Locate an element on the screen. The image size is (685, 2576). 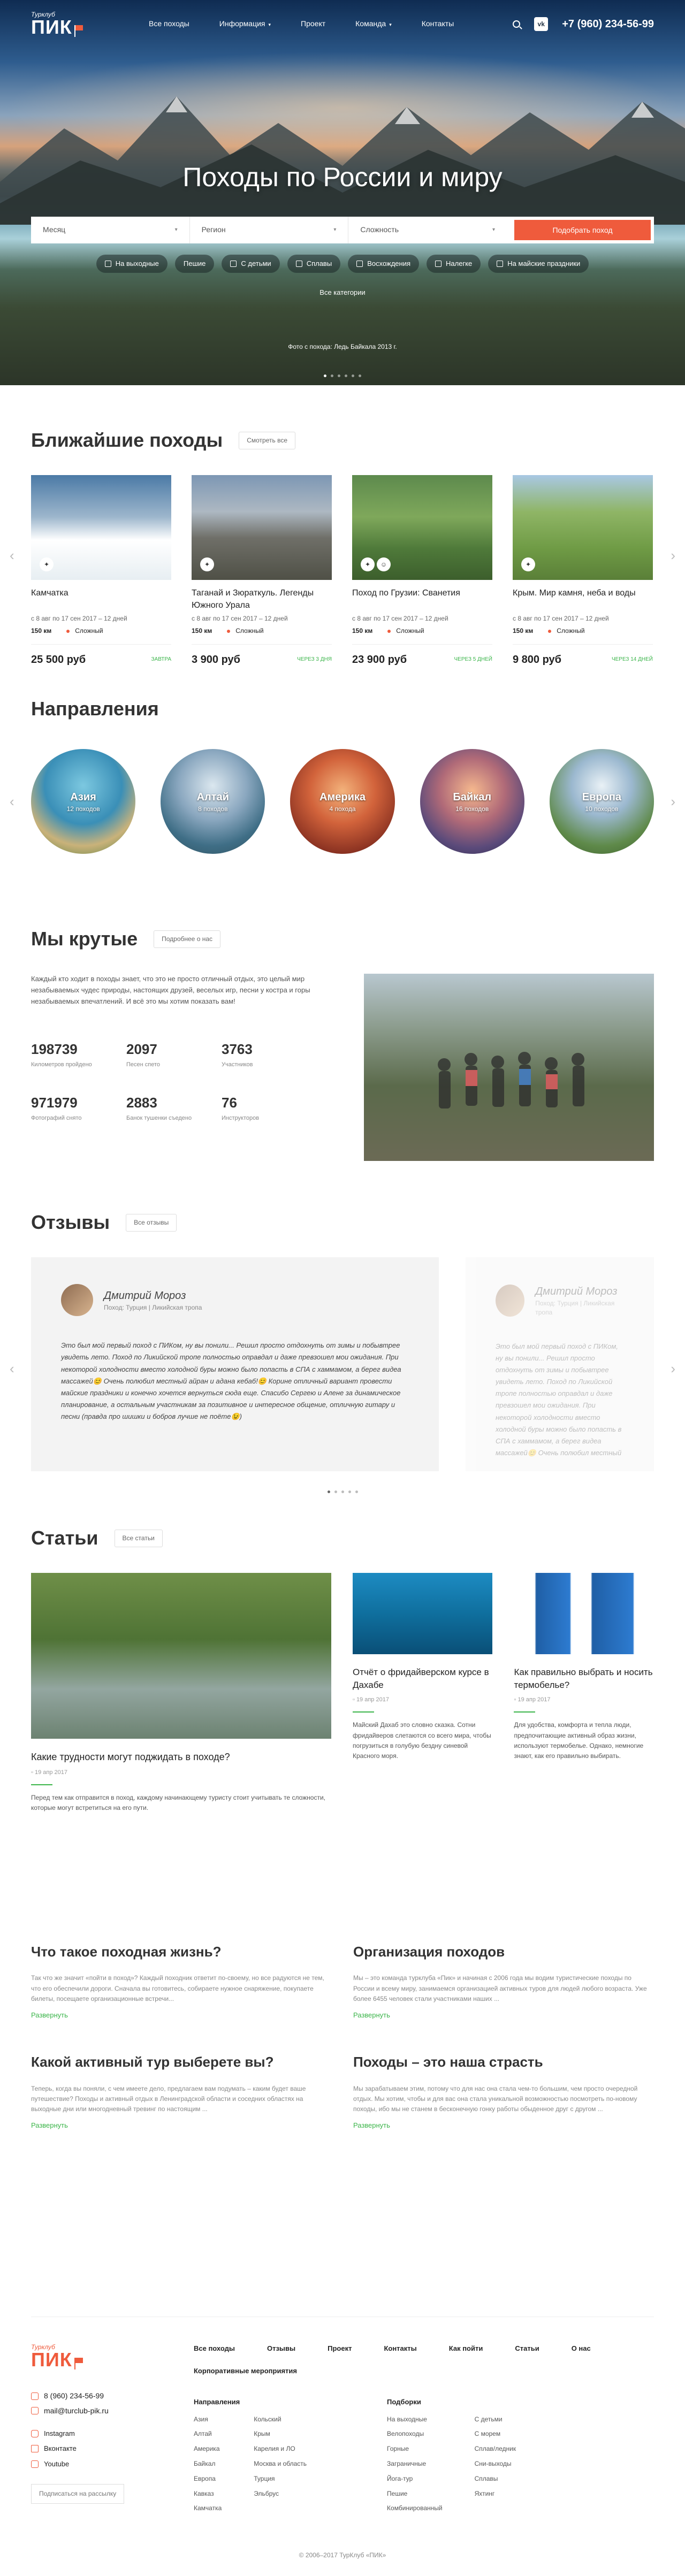
footer-link: С детьми is located at coordinates (495, 2419).